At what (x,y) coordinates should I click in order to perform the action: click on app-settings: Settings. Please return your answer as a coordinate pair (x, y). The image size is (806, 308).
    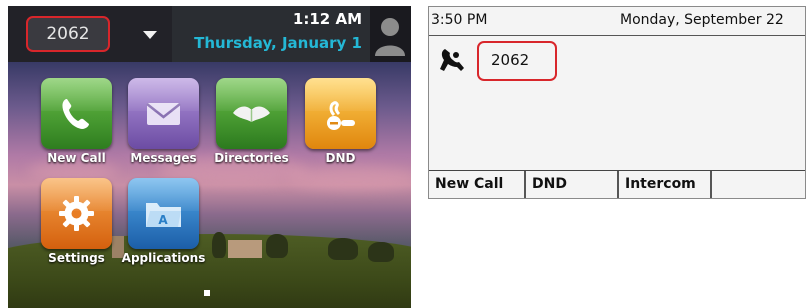
    Looking at the image, I should click on (76, 221).